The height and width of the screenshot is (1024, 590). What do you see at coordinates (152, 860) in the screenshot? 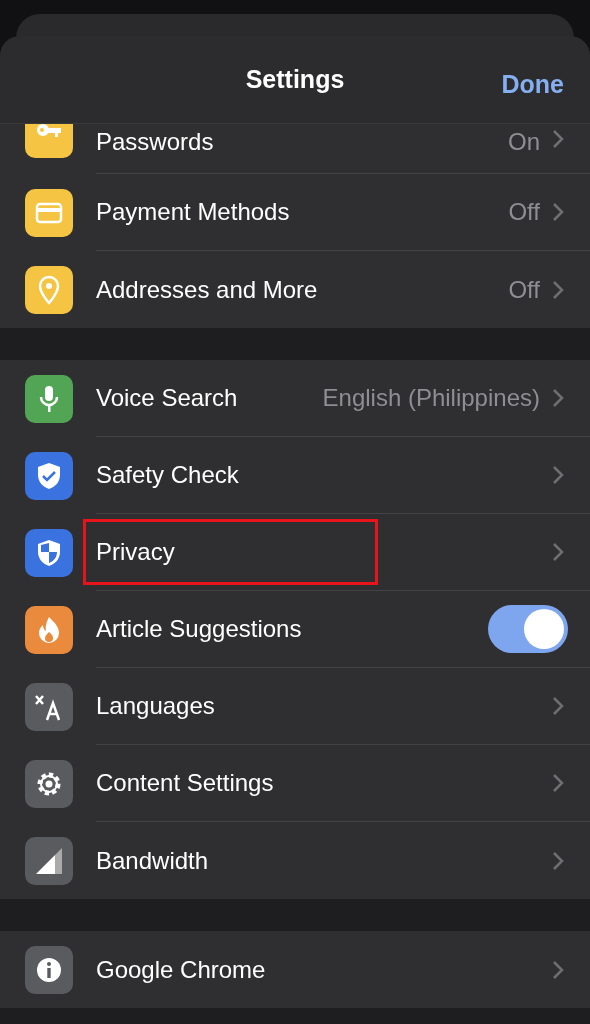
I see `setting-label: Bandwidth` at bounding box center [152, 860].